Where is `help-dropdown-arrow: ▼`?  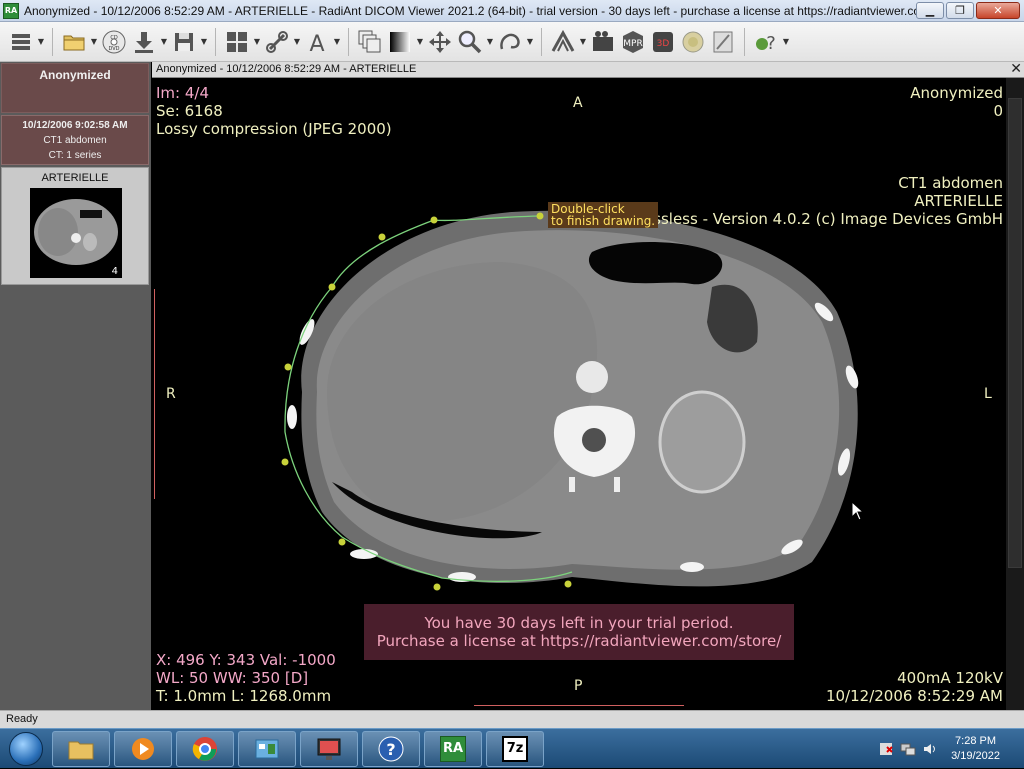 help-dropdown-arrow: ▼ is located at coordinates (786, 42).